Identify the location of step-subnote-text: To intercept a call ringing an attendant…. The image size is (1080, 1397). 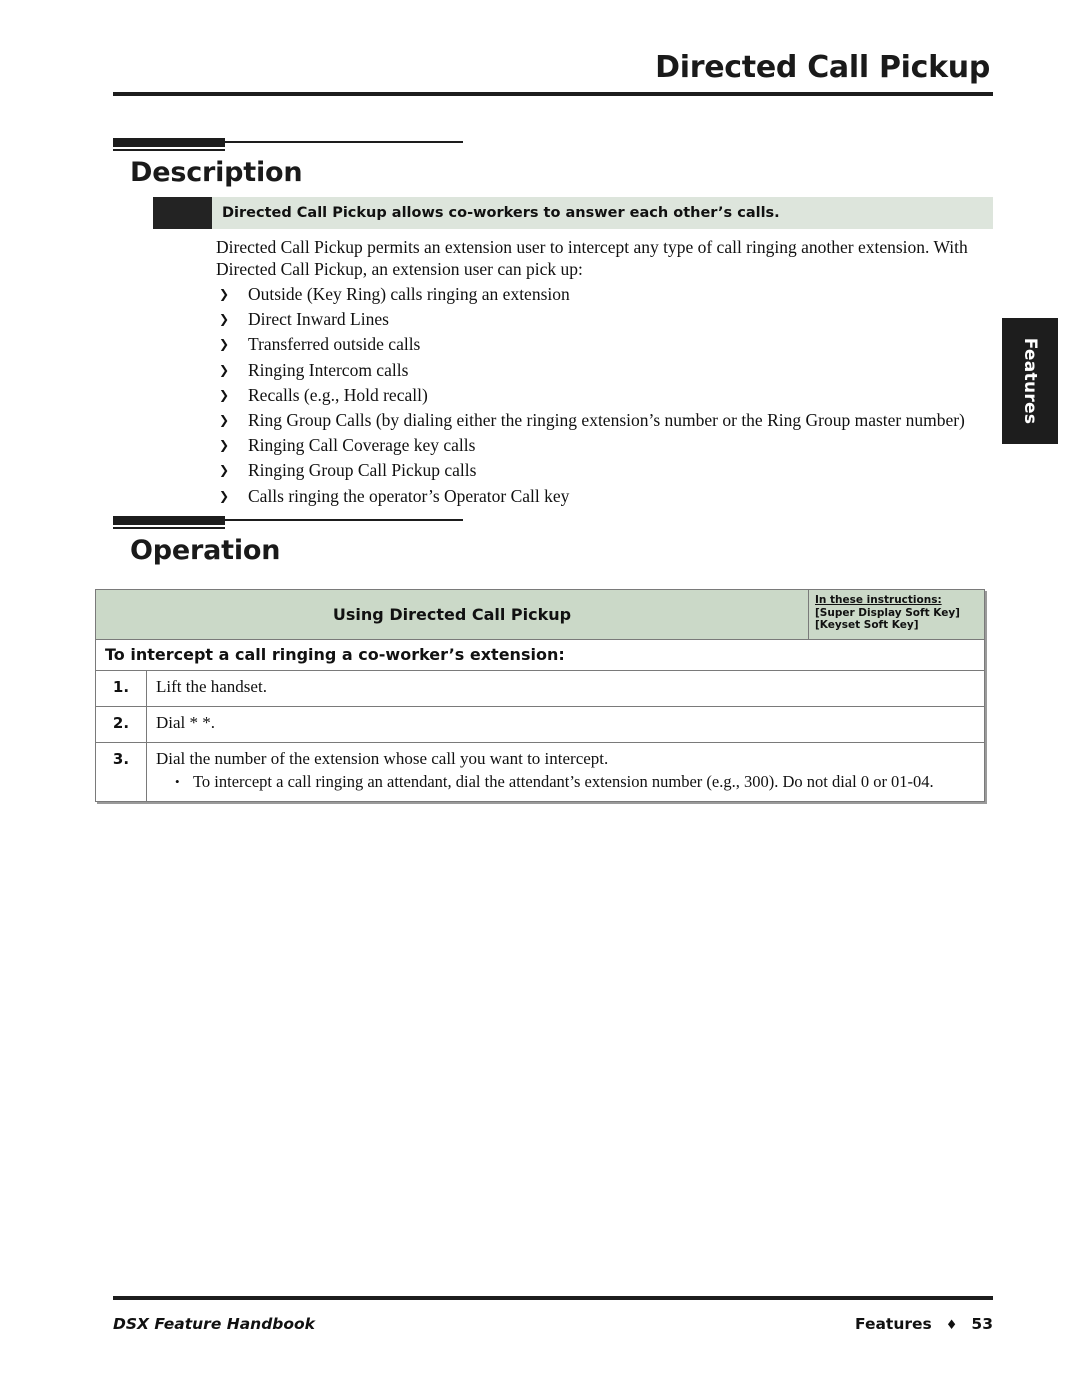
(563, 781).